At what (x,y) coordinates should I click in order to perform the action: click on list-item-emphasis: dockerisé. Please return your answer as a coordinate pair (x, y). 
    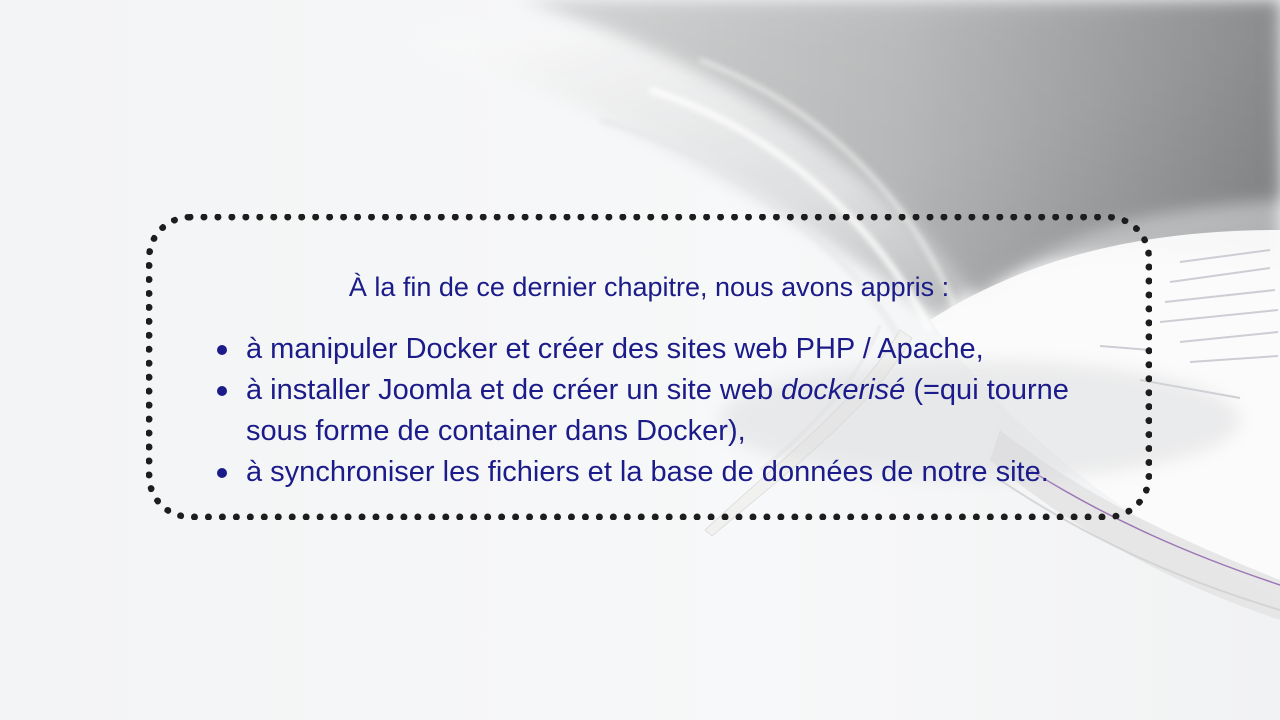
    Looking at the image, I should click on (843, 390).